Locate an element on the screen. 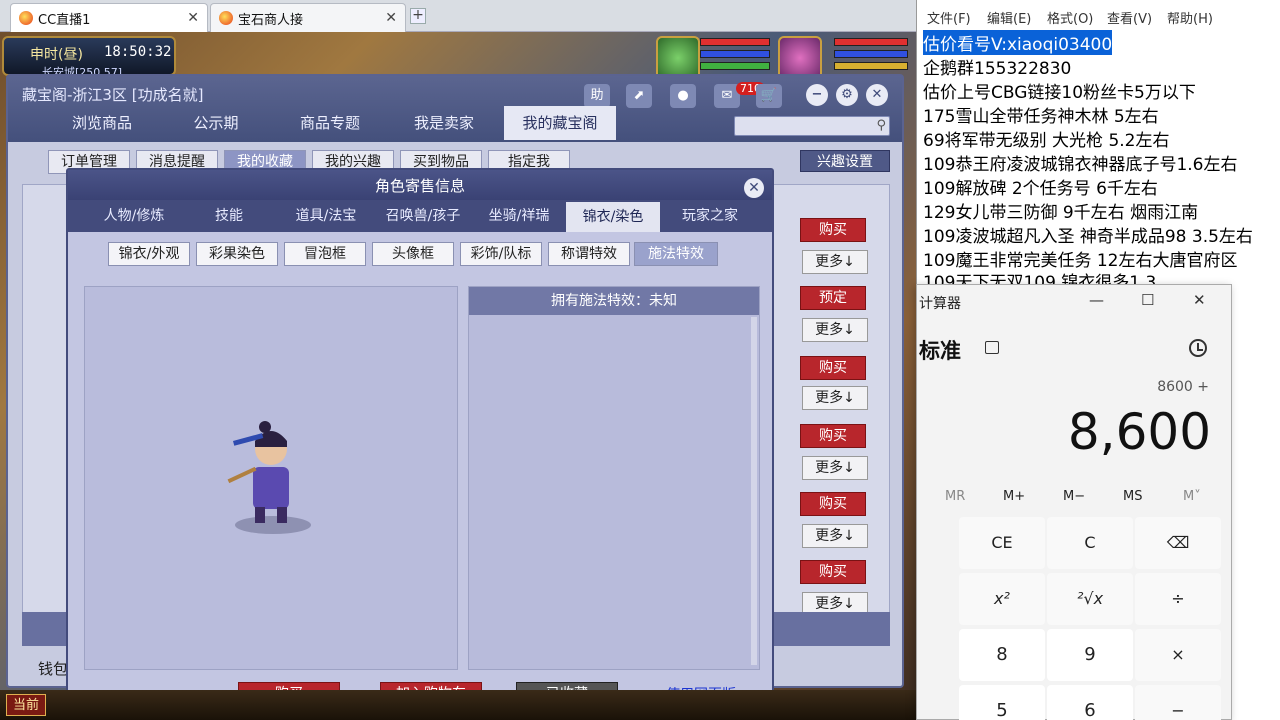  notepad-line: 109恭王府凌波城锦衣神器底子号1.6左右 is located at coordinates (1080, 162).